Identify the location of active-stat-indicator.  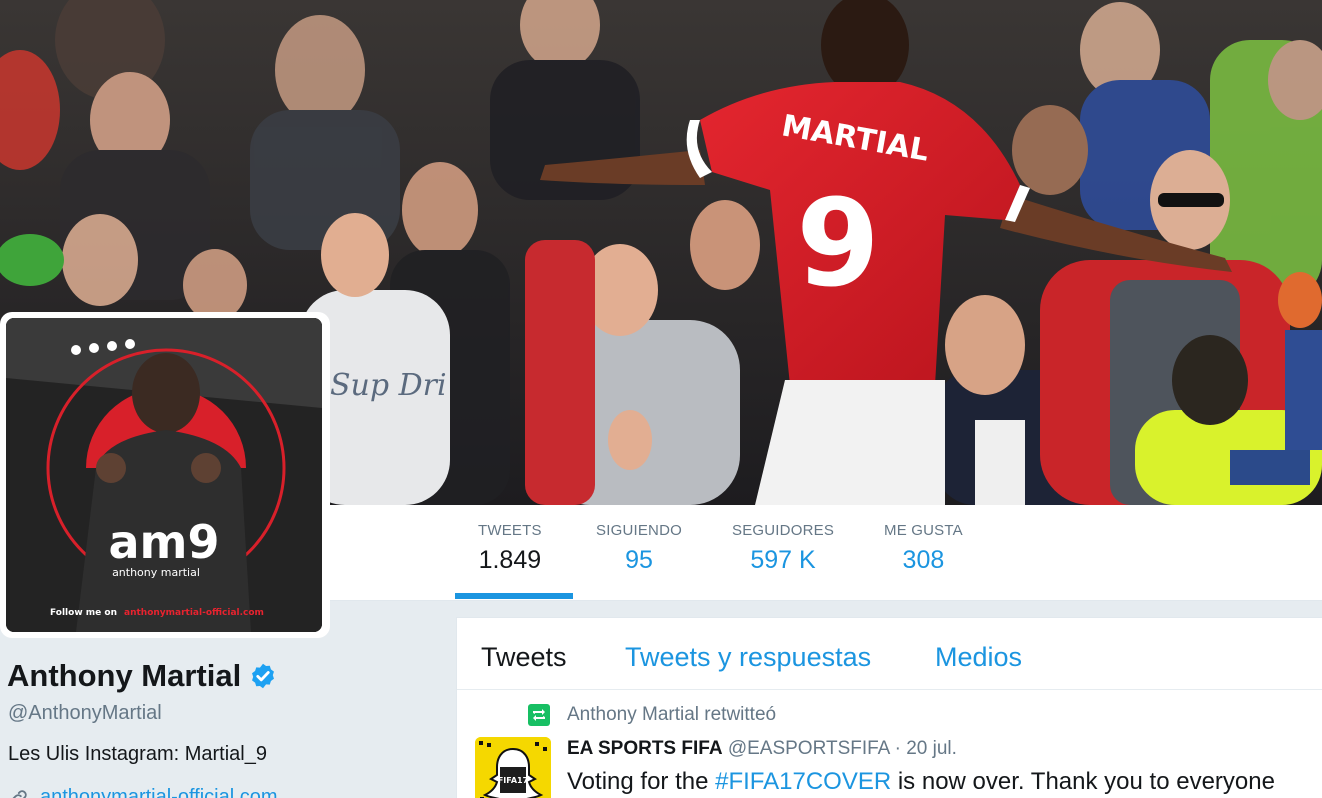
(514, 596).